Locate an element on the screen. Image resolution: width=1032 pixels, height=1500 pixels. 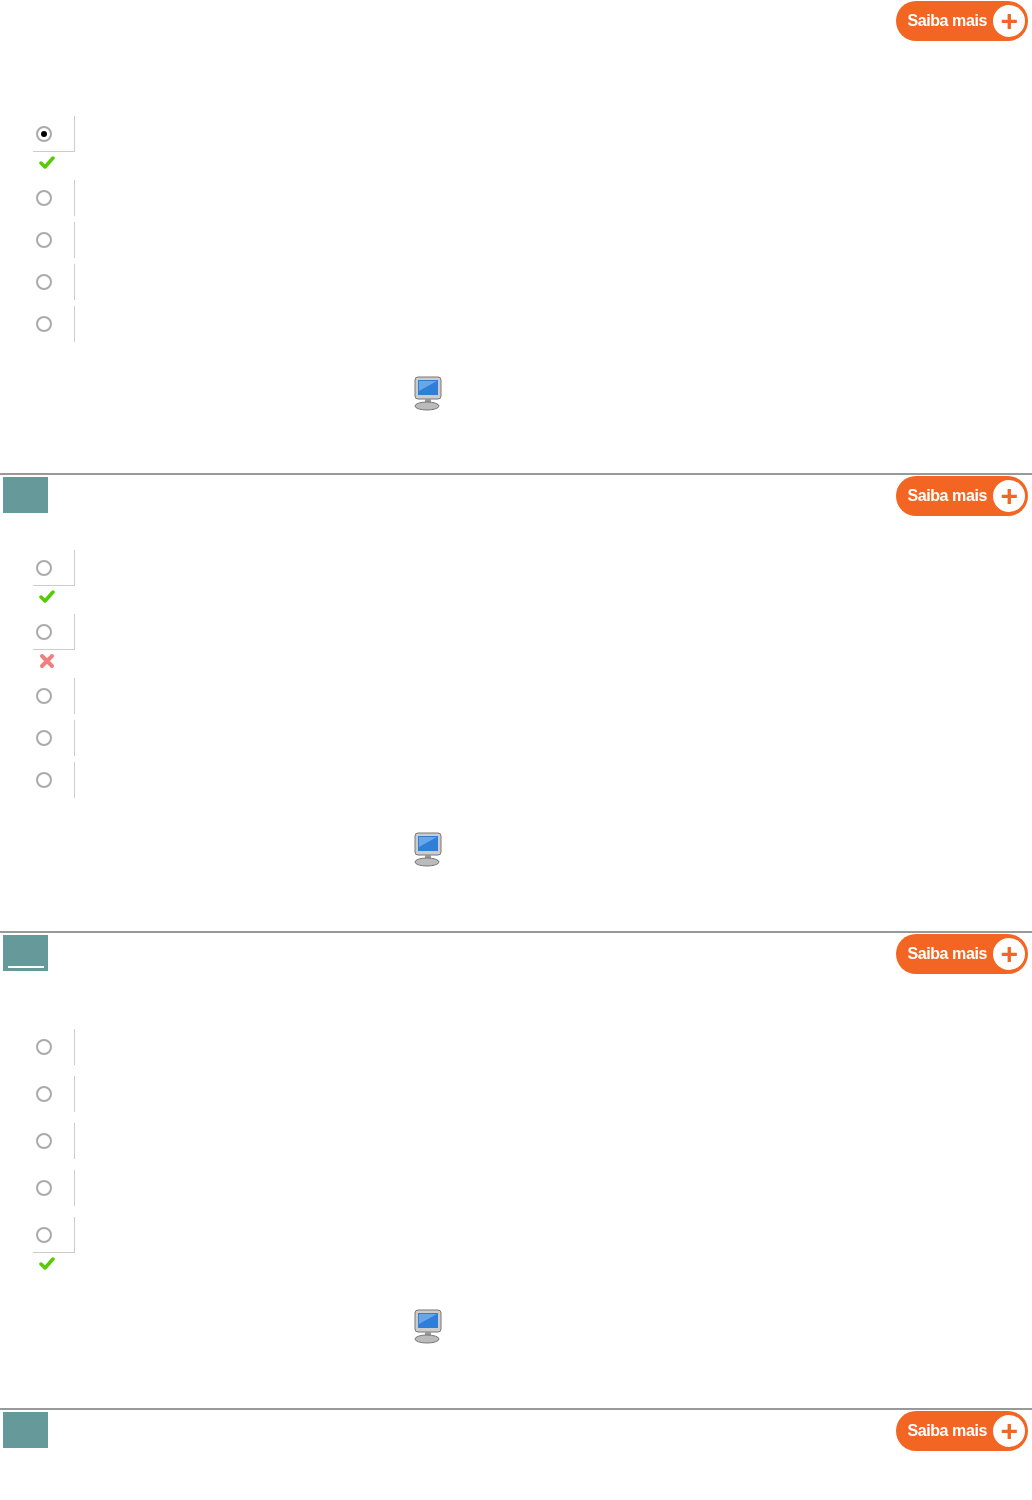
cross-icon is located at coordinates (47, 661).